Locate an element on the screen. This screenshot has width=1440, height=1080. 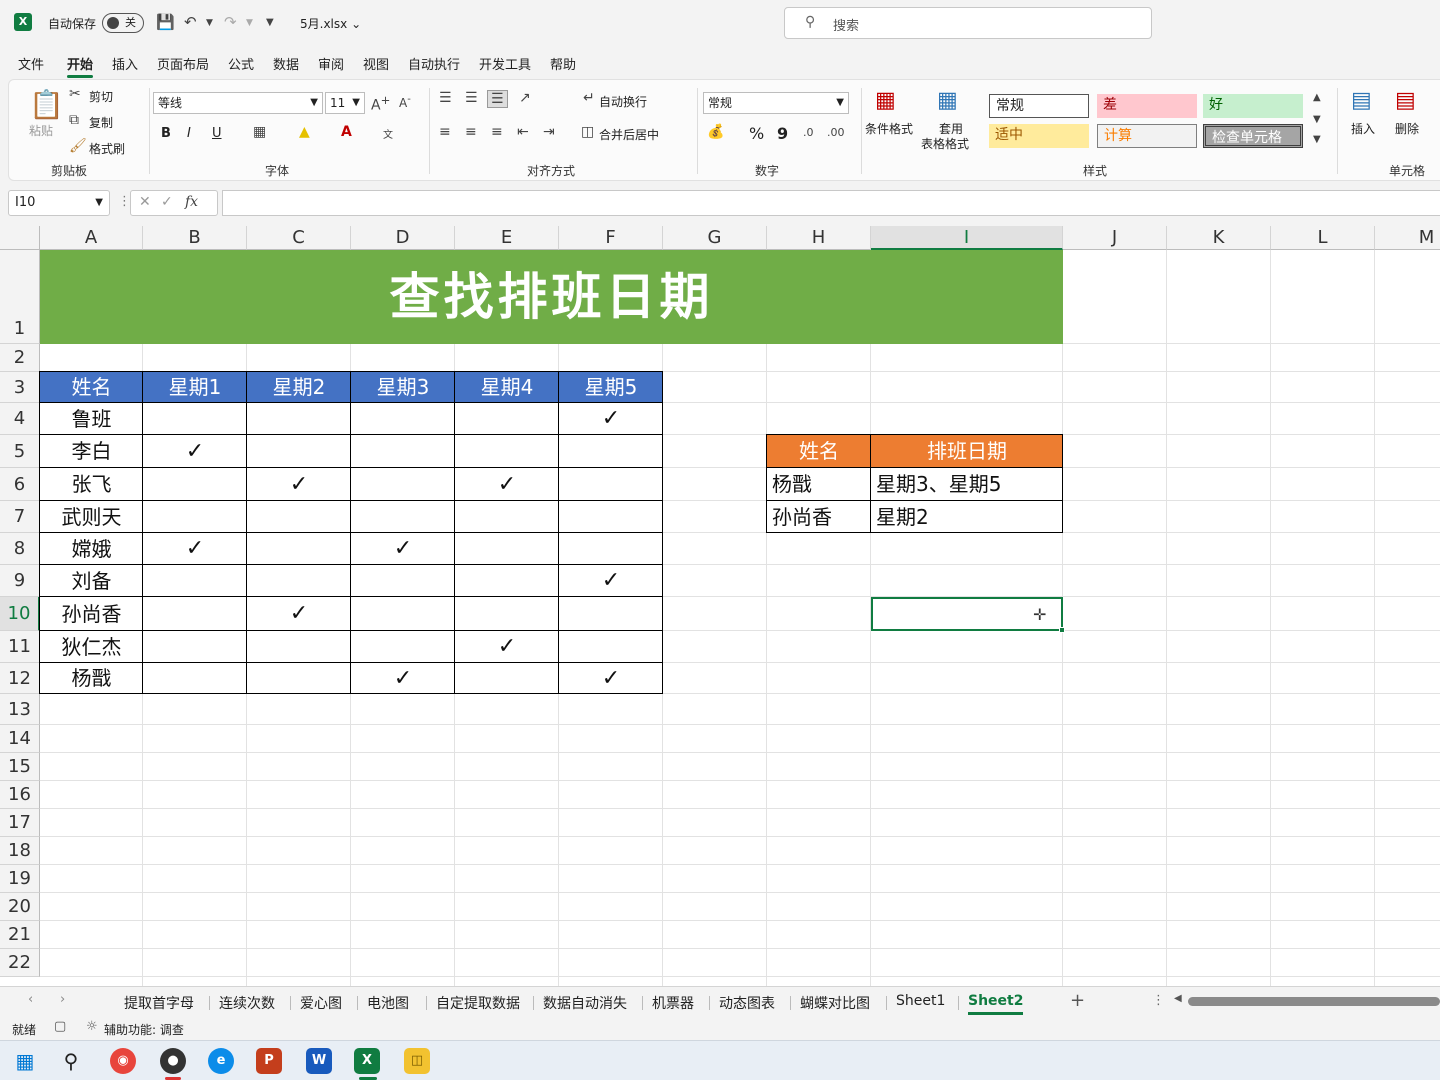
decrease-indent-icon: ⇤ is located at coordinates (523, 132).